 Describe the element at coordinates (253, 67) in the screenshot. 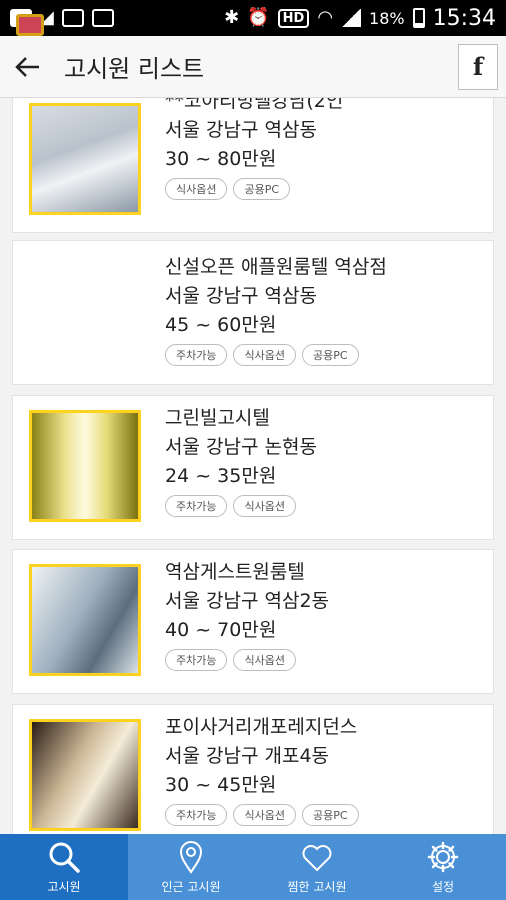

I see `app-bar: 고시원 리스트 f` at that location.